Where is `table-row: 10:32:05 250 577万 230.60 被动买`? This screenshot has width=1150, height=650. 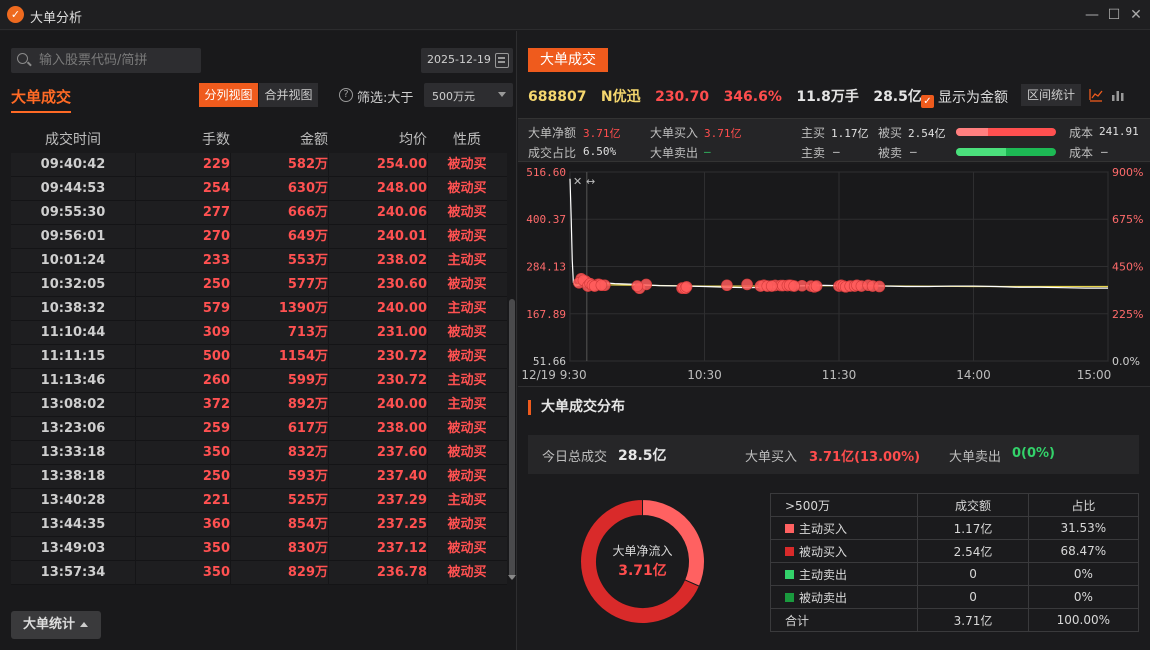 table-row: 10:32:05 250 577万 230.60 被动买 is located at coordinates (259, 285).